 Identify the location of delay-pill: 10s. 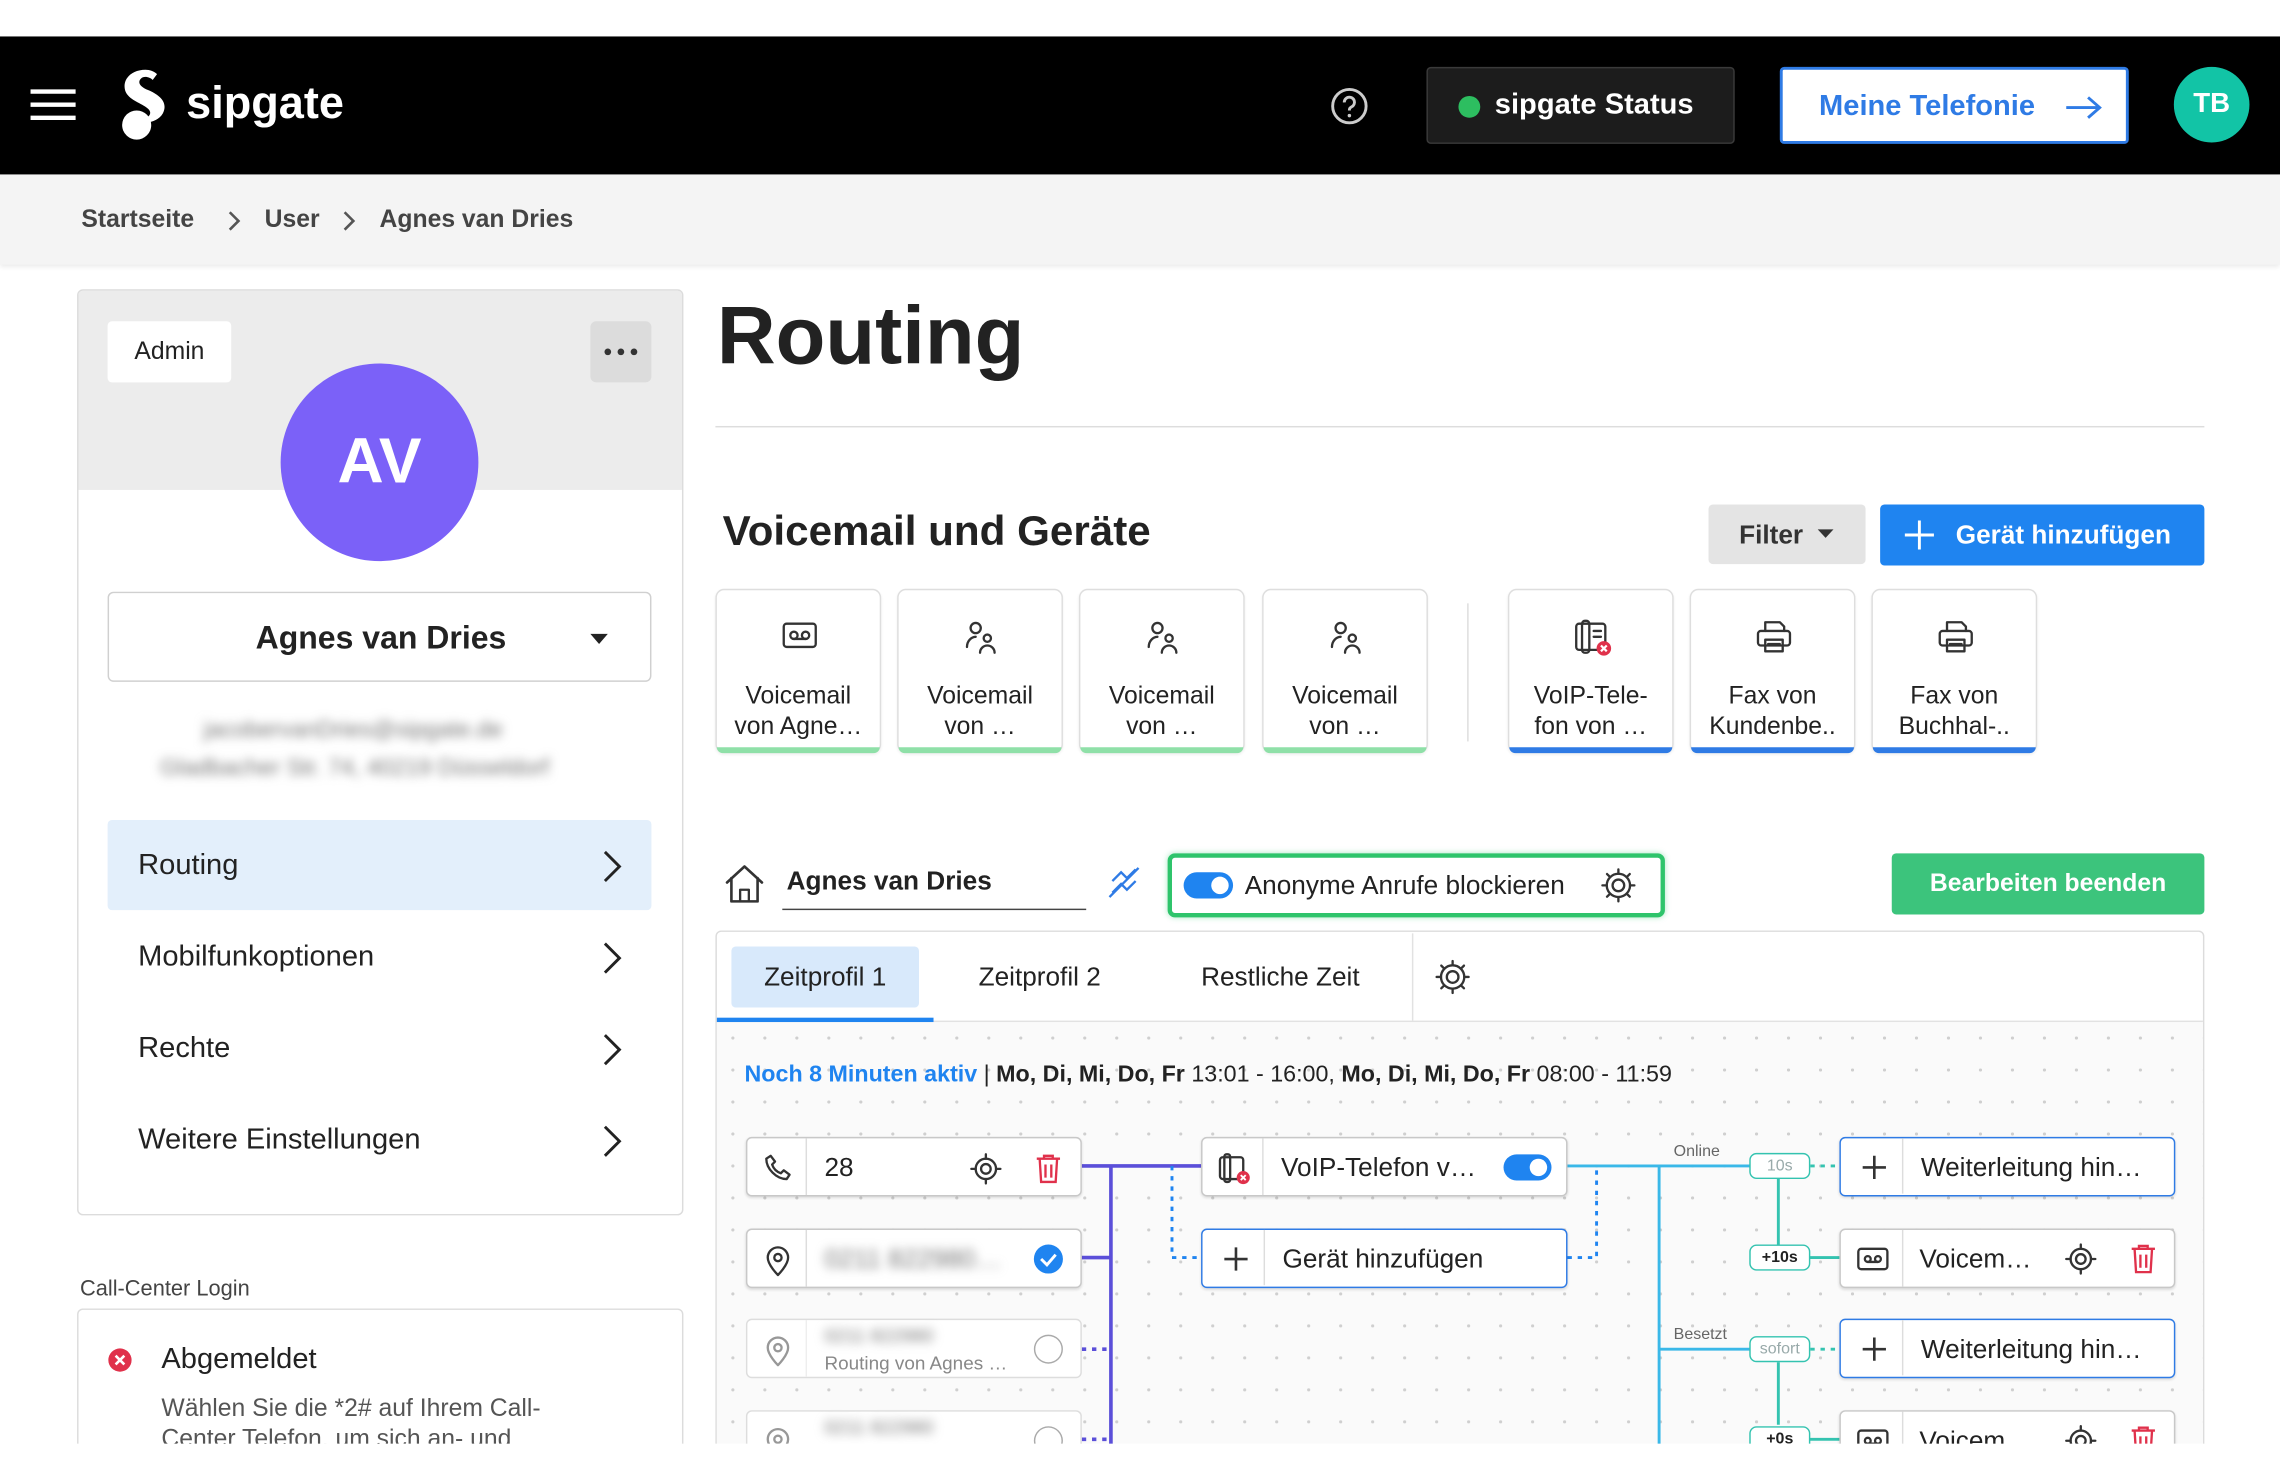
(1780, 1166).